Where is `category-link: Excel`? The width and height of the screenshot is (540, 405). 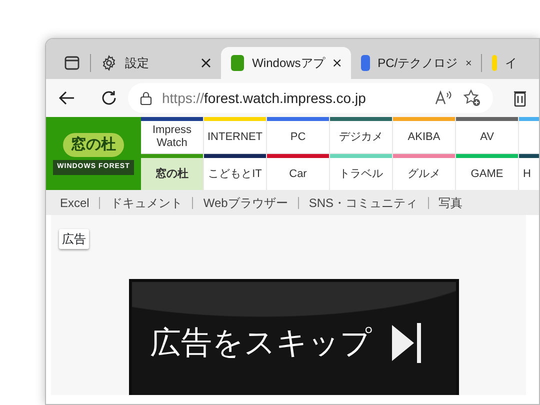
category-link: Excel is located at coordinates (75, 203).